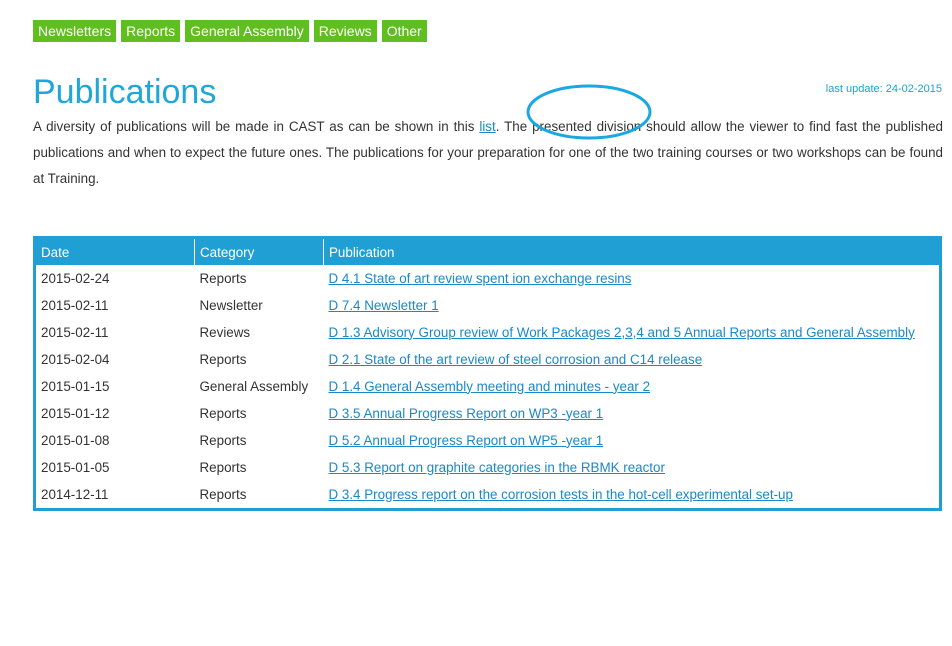 The image size is (952, 646). What do you see at coordinates (404, 31) in the screenshot?
I see `tab-other: Other` at bounding box center [404, 31].